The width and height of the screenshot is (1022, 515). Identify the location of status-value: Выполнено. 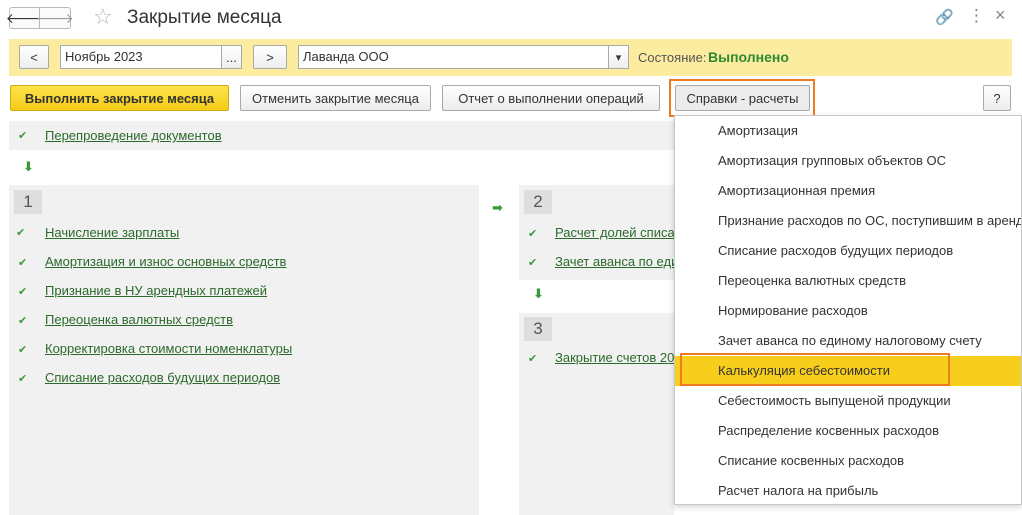
(748, 57).